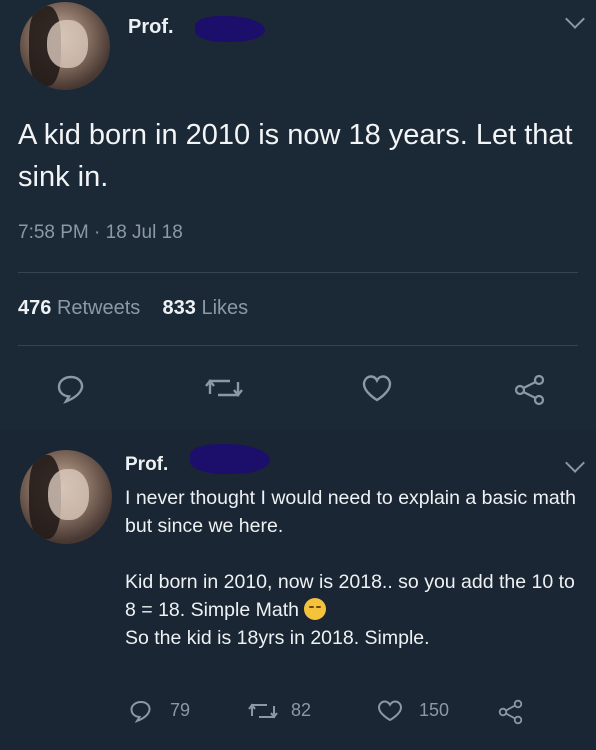  Describe the element at coordinates (224, 308) in the screenshot. I see `likes-label: Likes` at that location.